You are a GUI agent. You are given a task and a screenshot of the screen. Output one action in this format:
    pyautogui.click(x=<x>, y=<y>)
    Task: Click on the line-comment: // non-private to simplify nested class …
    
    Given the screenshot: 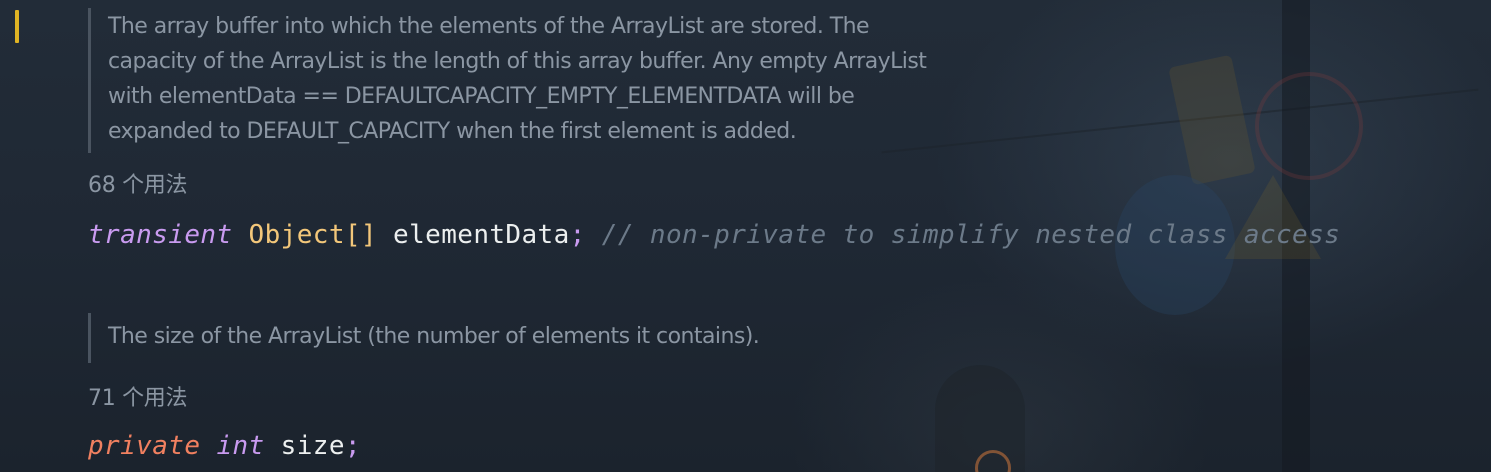 What is the action you would take?
    pyautogui.click(x=971, y=235)
    